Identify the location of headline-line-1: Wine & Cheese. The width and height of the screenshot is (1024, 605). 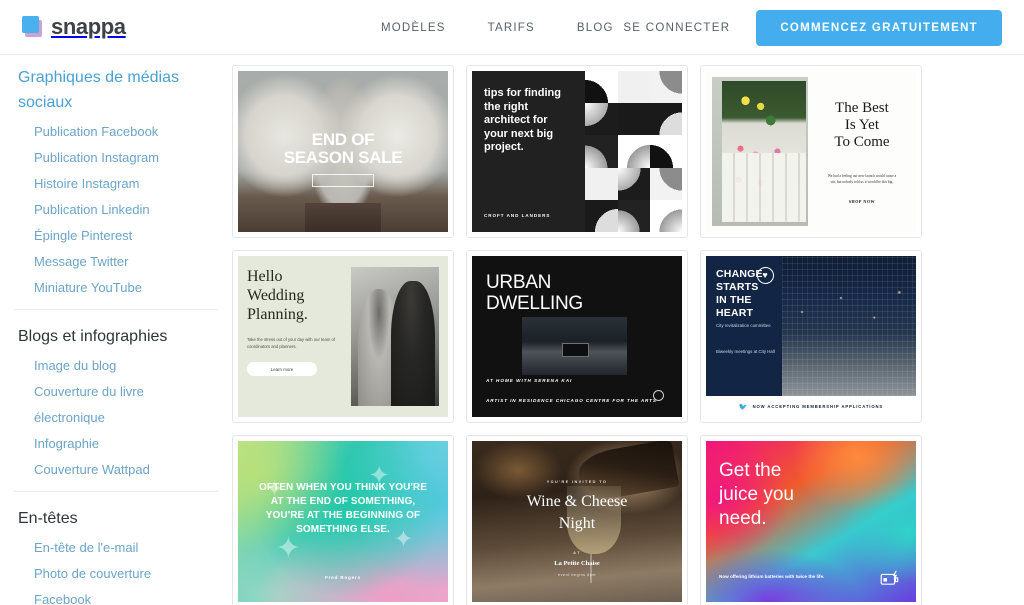
(577, 501).